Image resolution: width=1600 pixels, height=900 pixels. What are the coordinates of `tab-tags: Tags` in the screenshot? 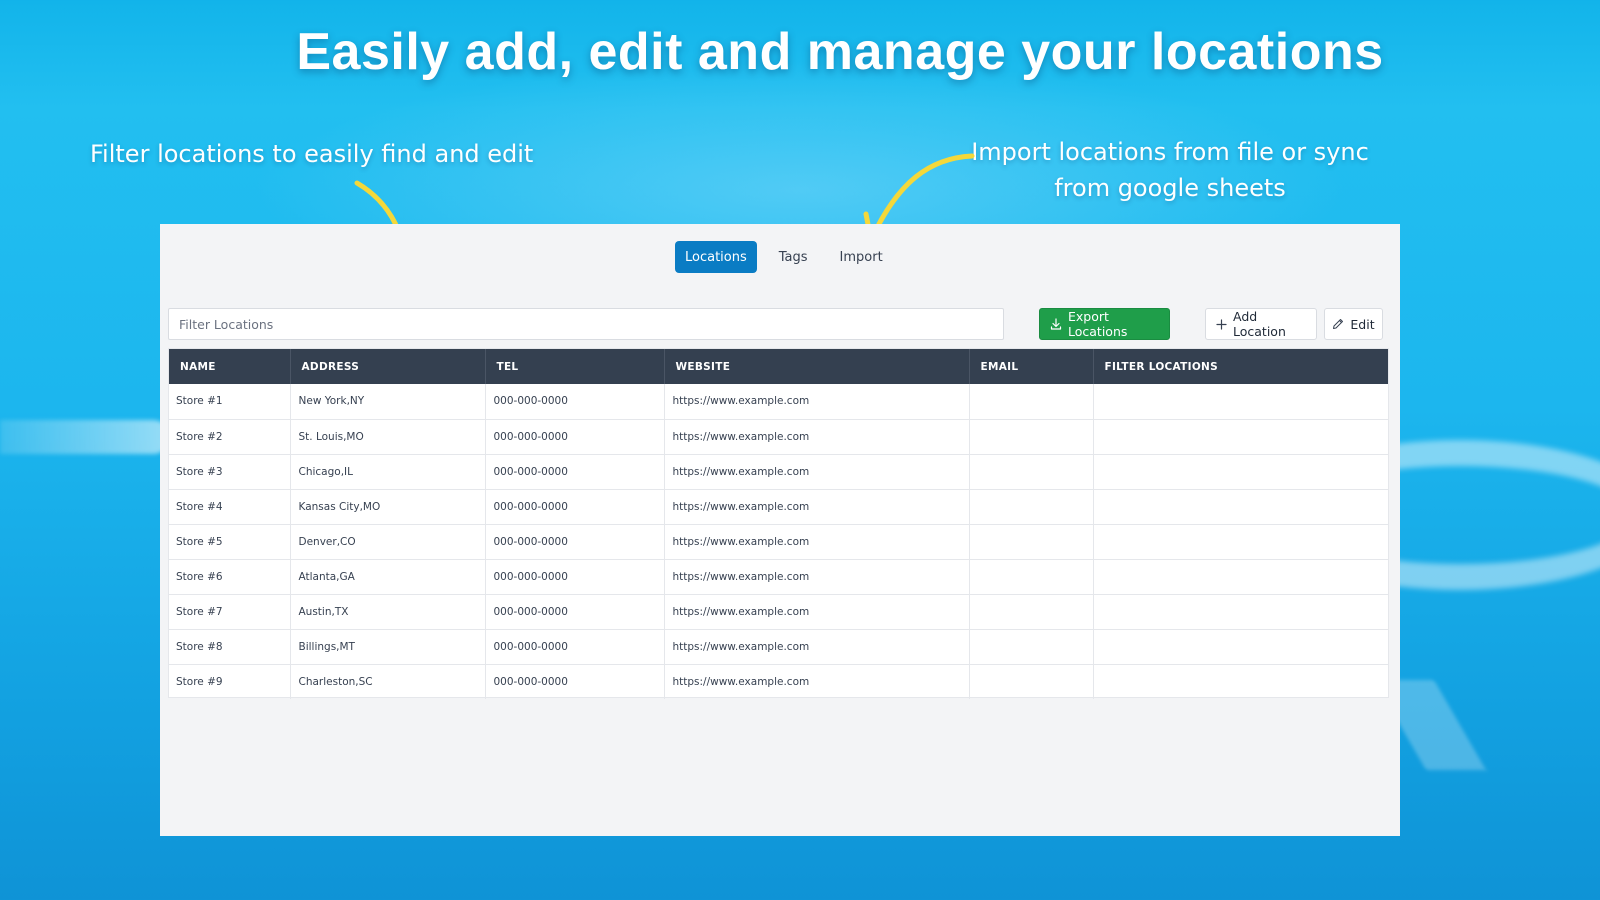 It's located at (793, 257).